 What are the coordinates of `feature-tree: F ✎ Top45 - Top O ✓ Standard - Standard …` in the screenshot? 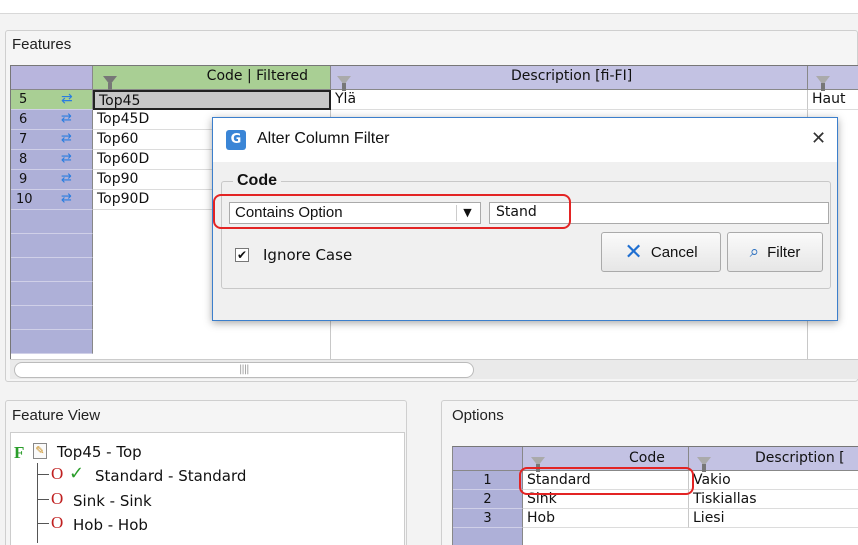 It's located at (207, 488).